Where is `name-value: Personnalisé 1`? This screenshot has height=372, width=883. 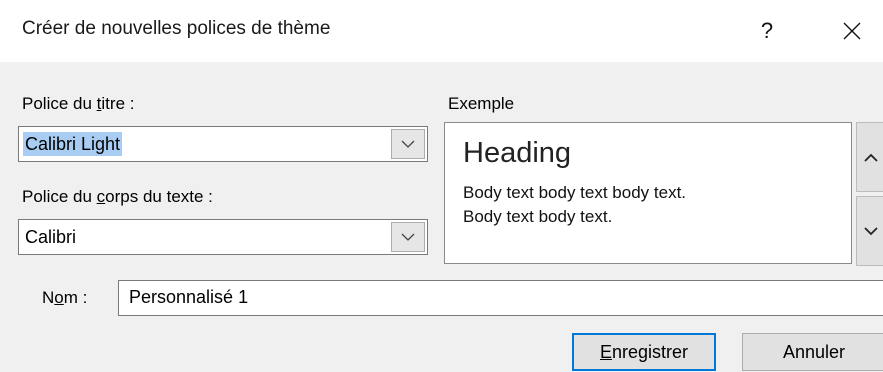
name-value: Personnalisé 1 is located at coordinates (188, 297).